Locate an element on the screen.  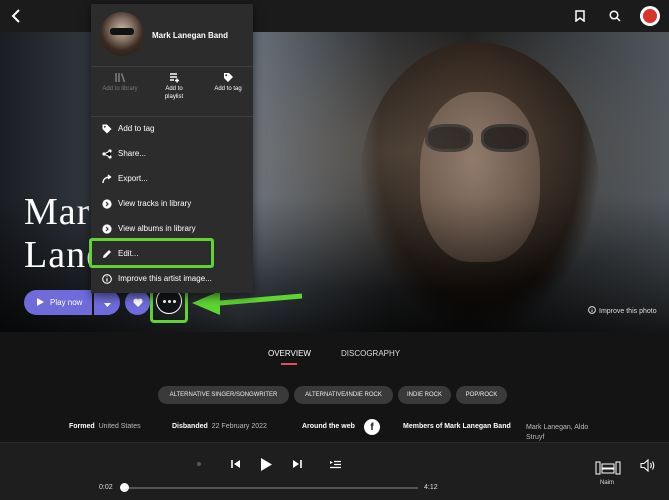
progress-knob is located at coordinates (124, 487).